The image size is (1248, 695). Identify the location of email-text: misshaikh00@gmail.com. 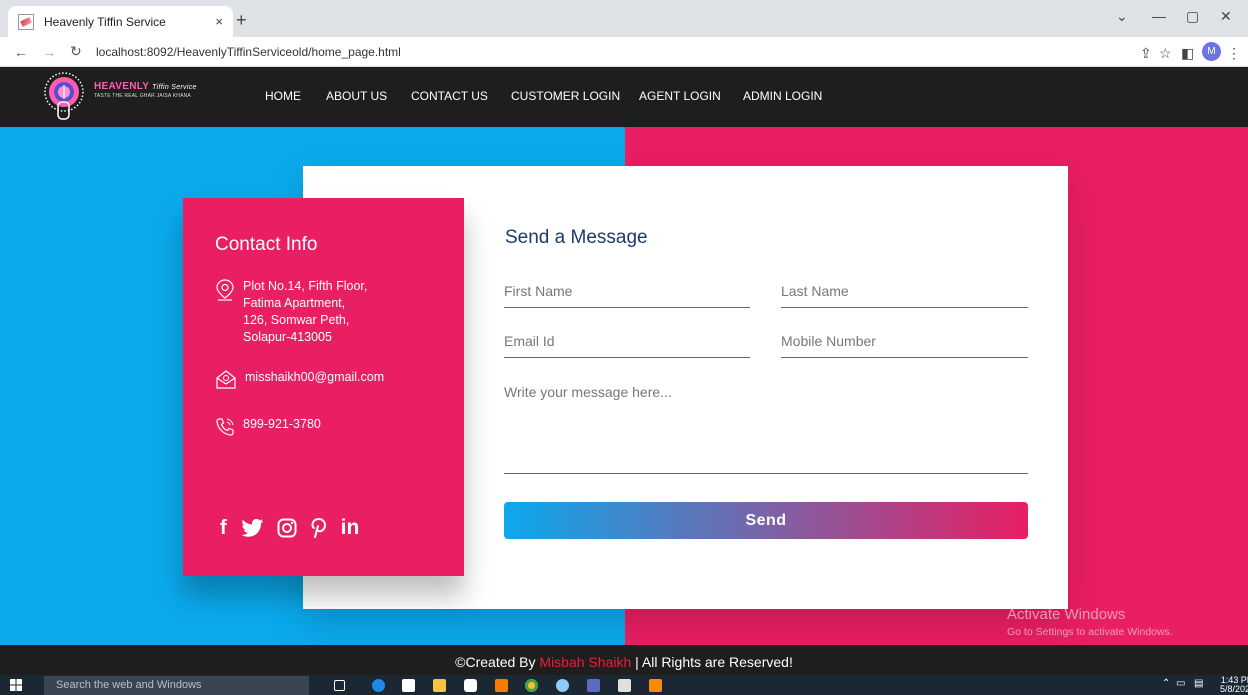
(314, 379).